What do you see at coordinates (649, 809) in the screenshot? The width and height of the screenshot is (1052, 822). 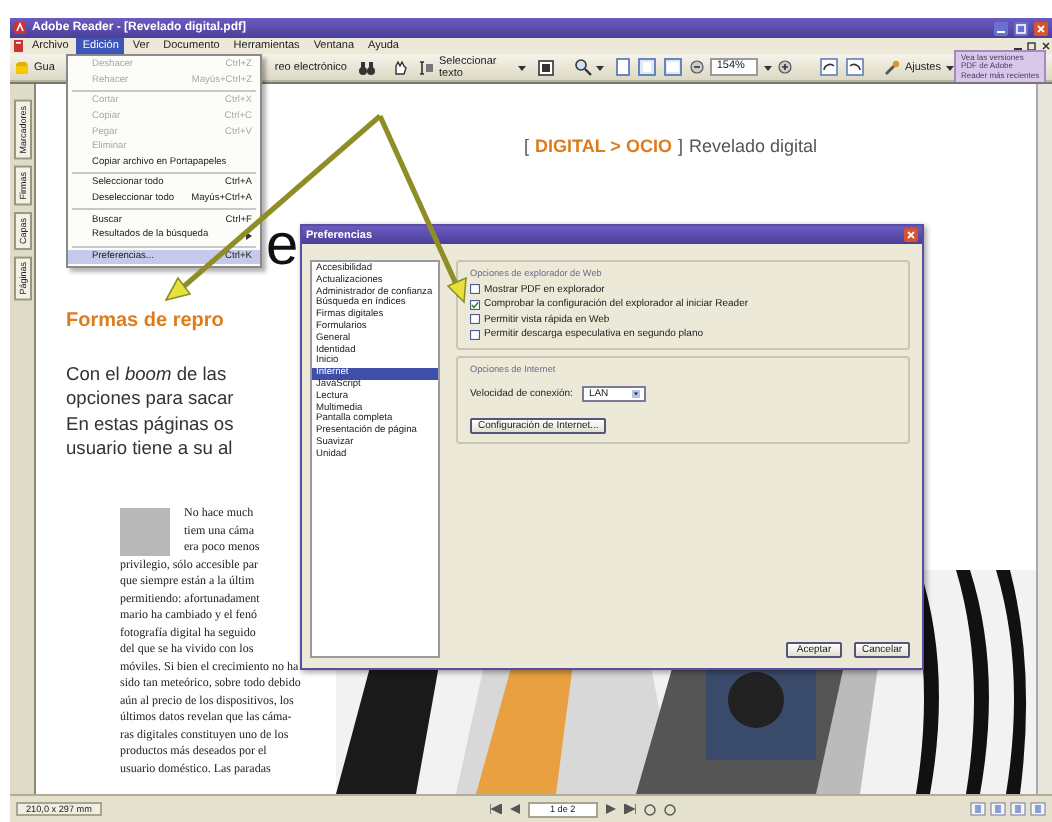 I see `back-icon` at bounding box center [649, 809].